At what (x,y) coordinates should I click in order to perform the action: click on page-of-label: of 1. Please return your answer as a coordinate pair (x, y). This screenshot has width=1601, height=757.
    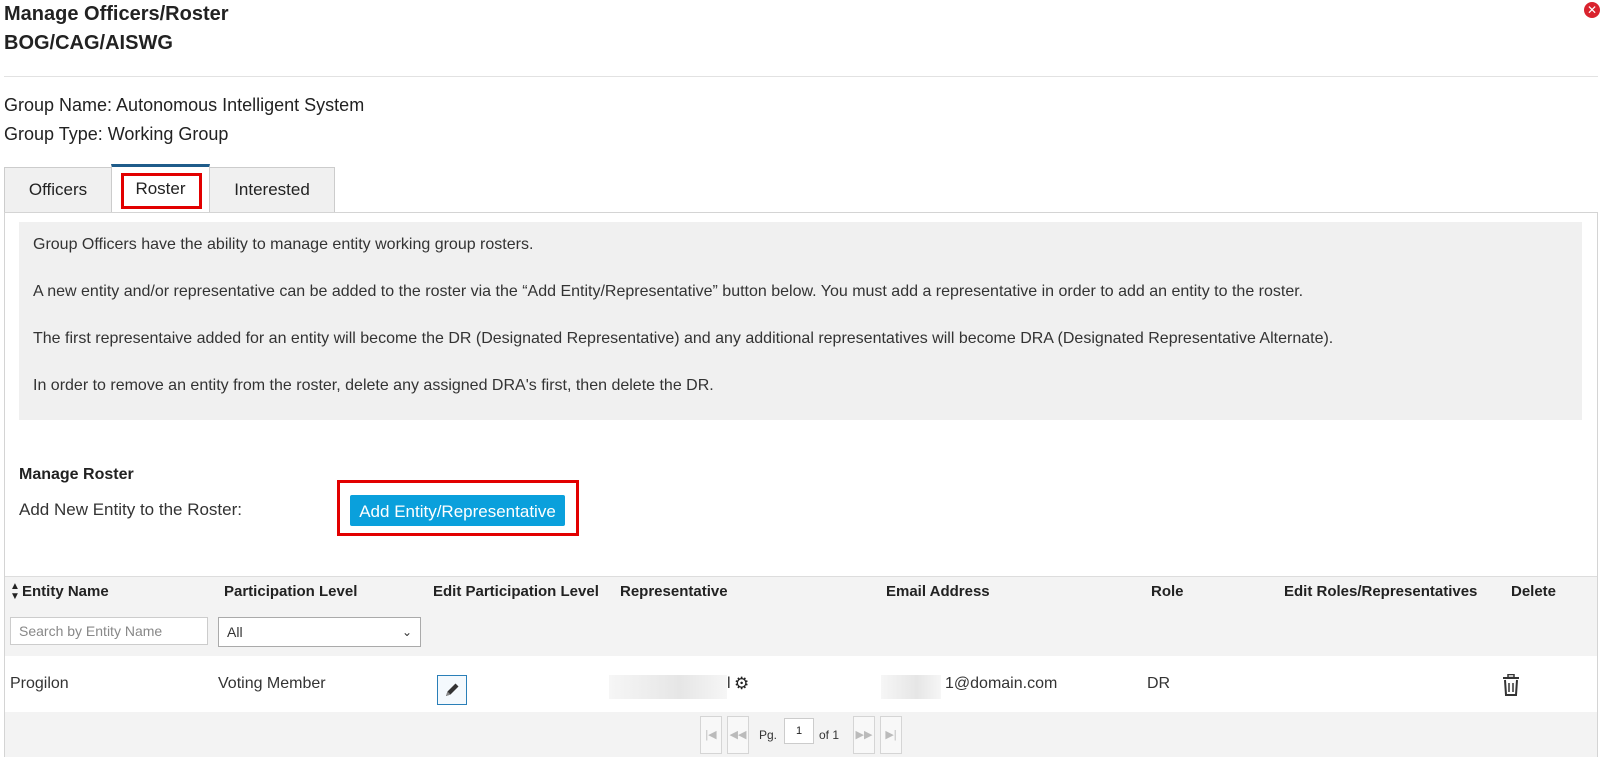
    Looking at the image, I should click on (829, 735).